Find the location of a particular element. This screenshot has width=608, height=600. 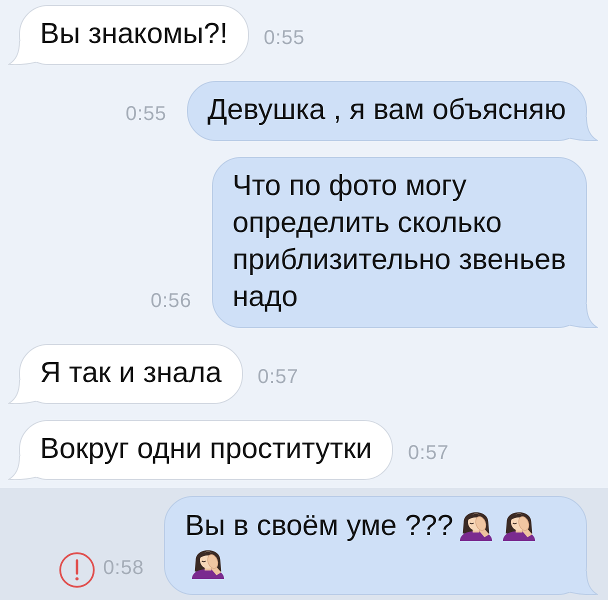

message-text: Вы знакомы?! is located at coordinates (134, 34).